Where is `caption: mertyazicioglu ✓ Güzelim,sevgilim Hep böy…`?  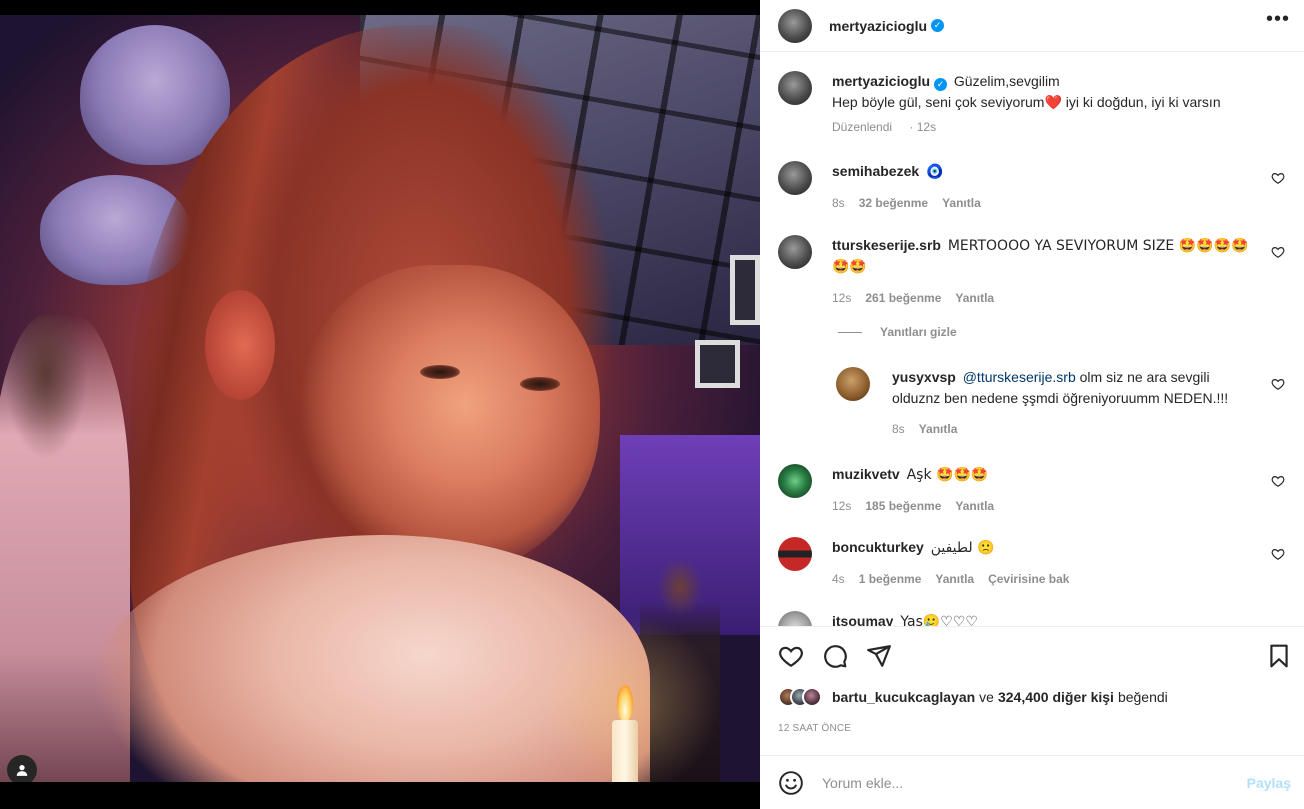 caption: mertyazicioglu ✓ Güzelim,sevgilim Hep böy… is located at coordinates (1035, 104).